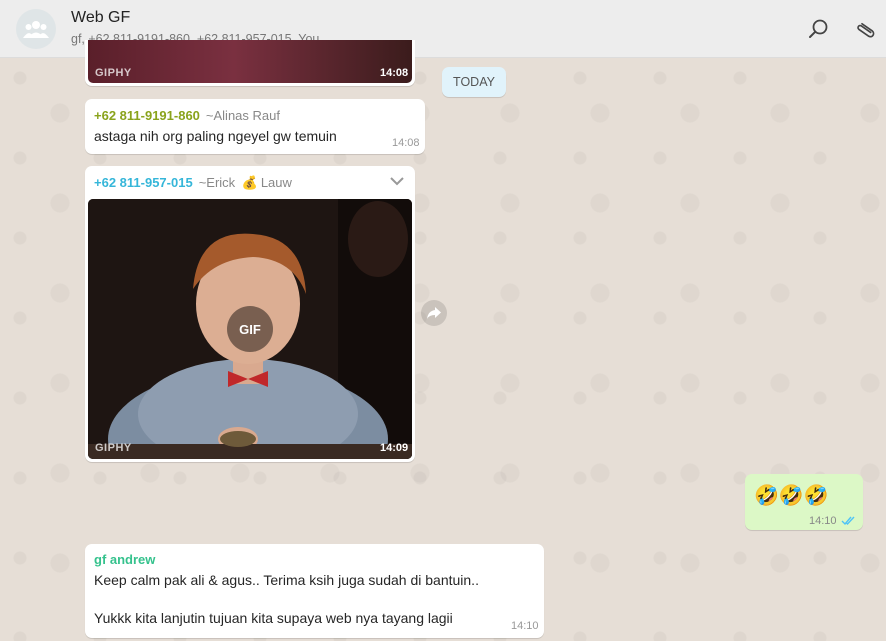  I want to click on search-icon, so click(818, 28).